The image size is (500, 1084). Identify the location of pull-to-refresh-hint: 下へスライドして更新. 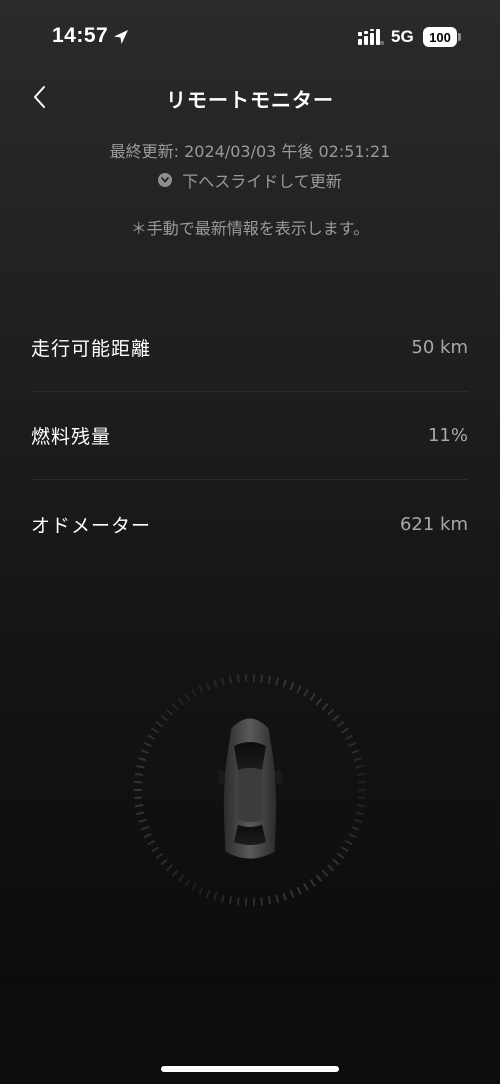
(250, 180).